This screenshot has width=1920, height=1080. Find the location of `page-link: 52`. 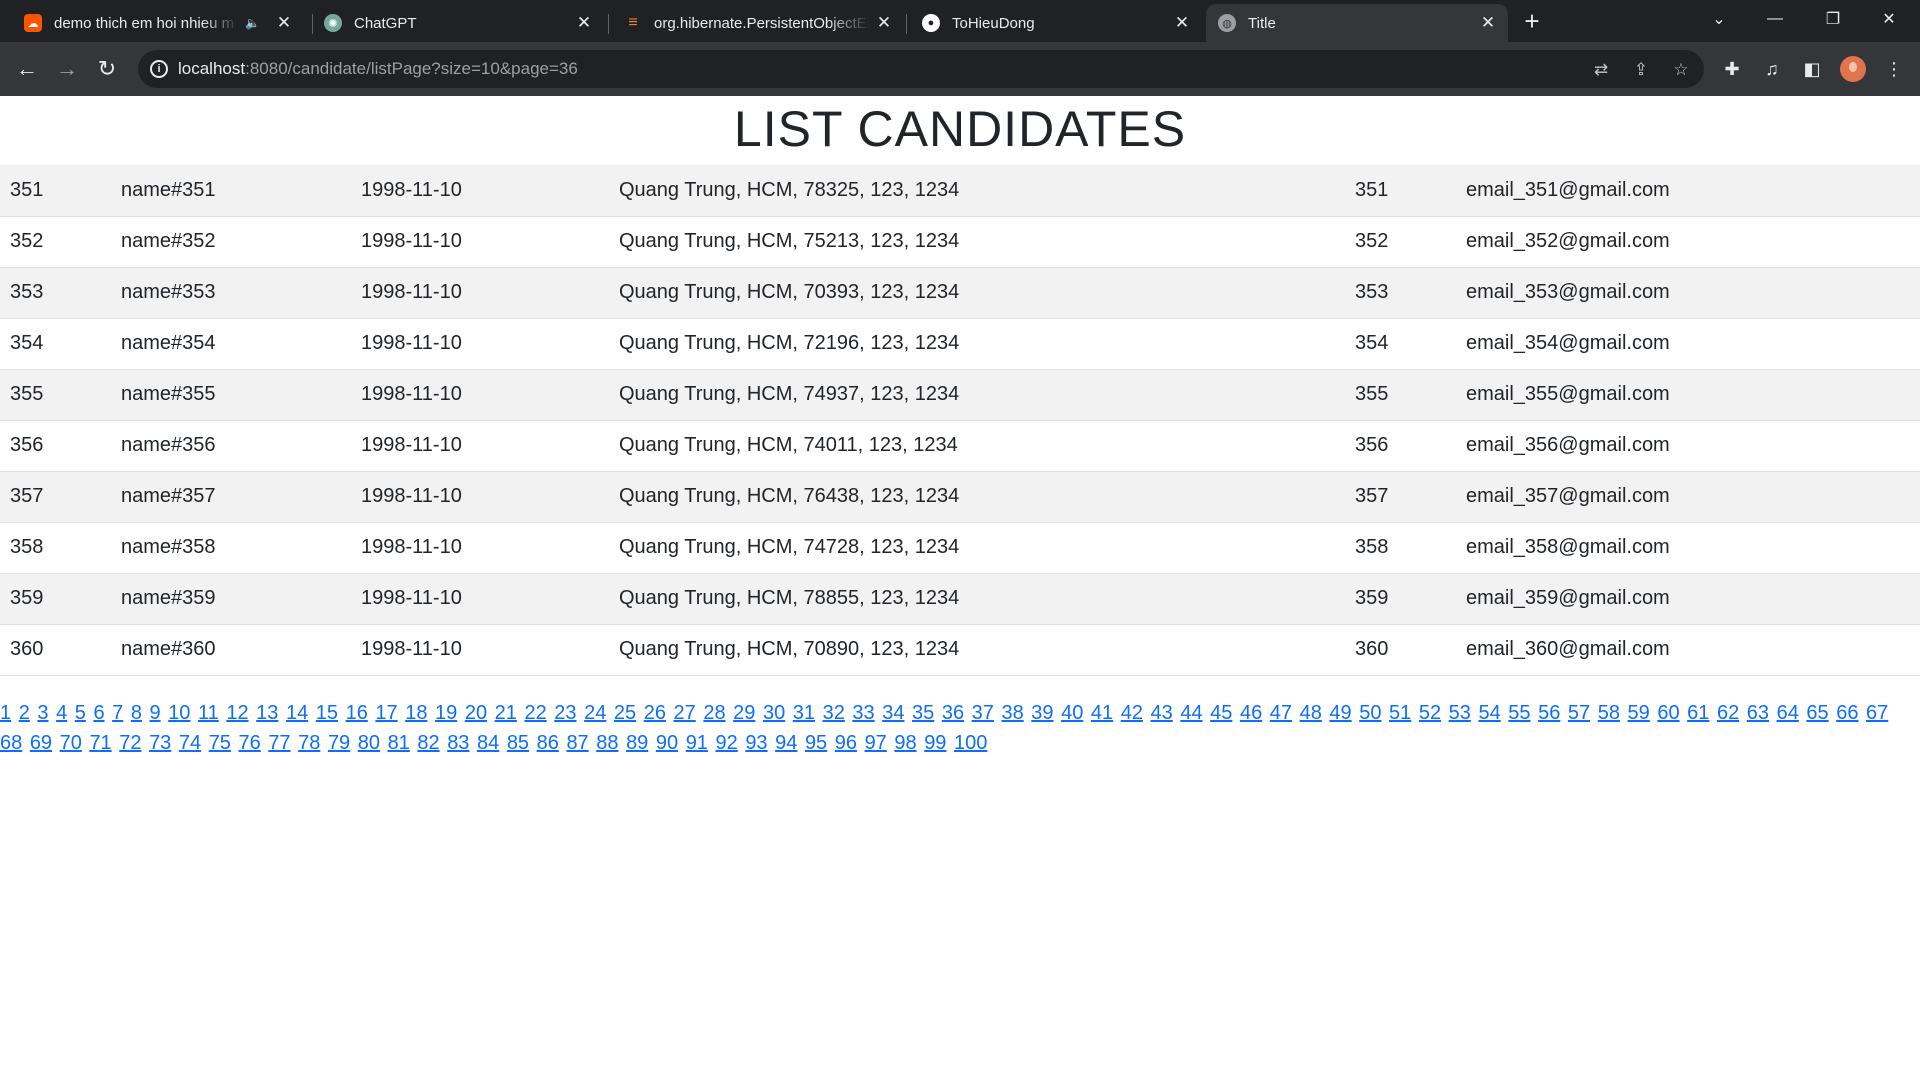

page-link: 52 is located at coordinates (1430, 713).